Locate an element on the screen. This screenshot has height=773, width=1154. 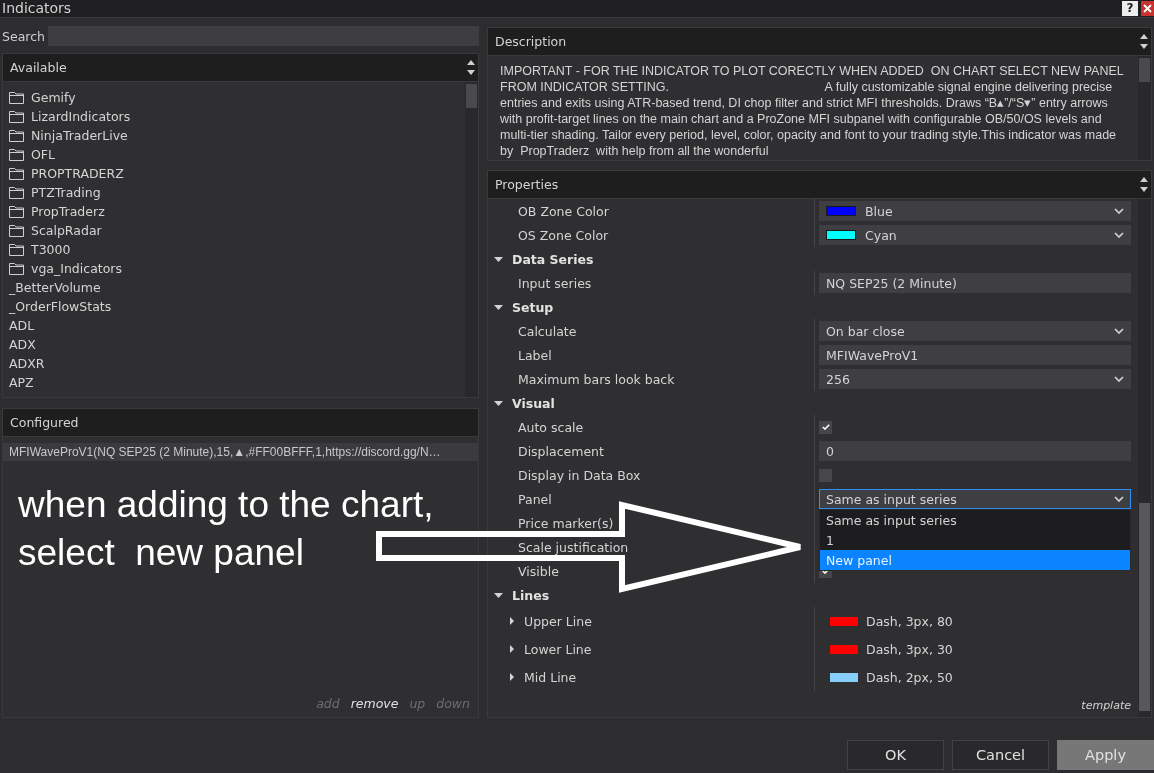
list-item: _BetterVolume is located at coordinates (237, 287).